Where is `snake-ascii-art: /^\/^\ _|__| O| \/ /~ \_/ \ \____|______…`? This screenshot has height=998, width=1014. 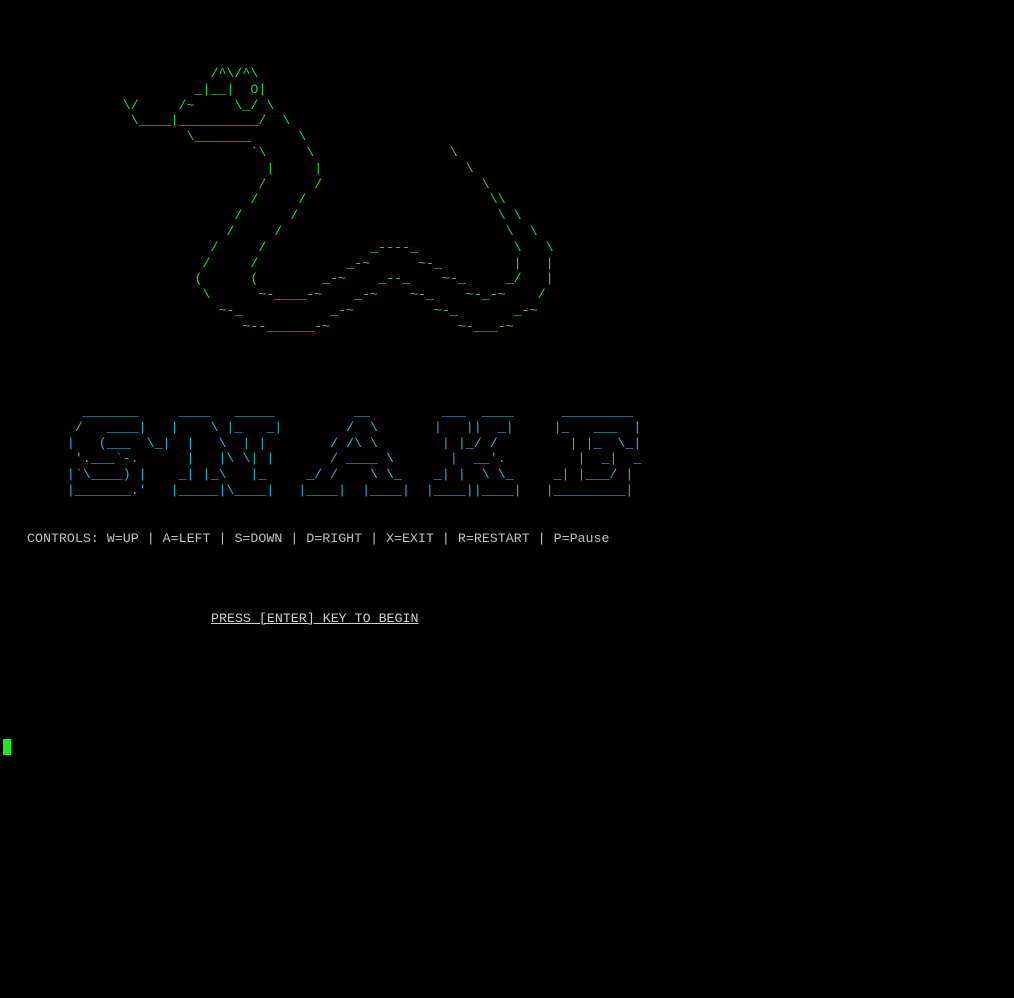
snake-ascii-art: /^\/^\ _|__| O| \/ /~ \_/ \ \____|______… is located at coordinates (338, 200).